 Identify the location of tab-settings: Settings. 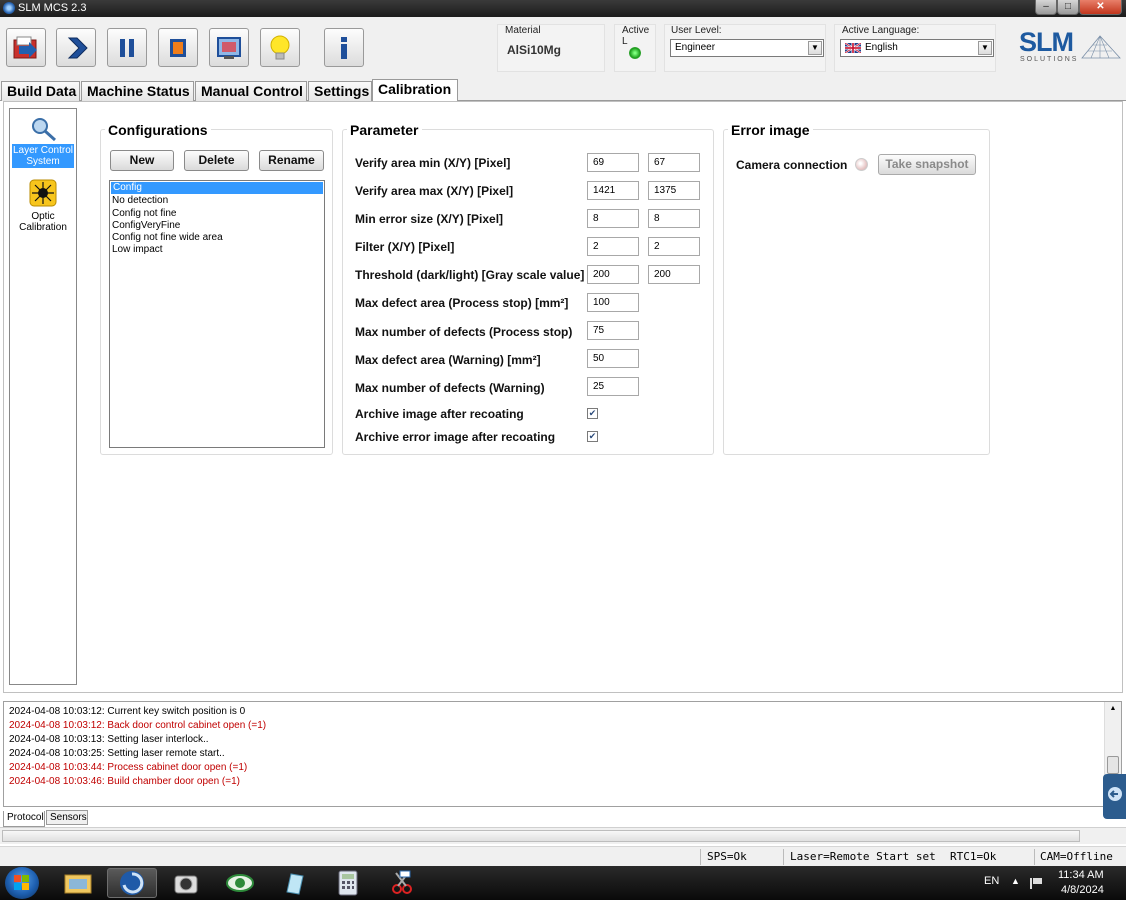
(340, 91).